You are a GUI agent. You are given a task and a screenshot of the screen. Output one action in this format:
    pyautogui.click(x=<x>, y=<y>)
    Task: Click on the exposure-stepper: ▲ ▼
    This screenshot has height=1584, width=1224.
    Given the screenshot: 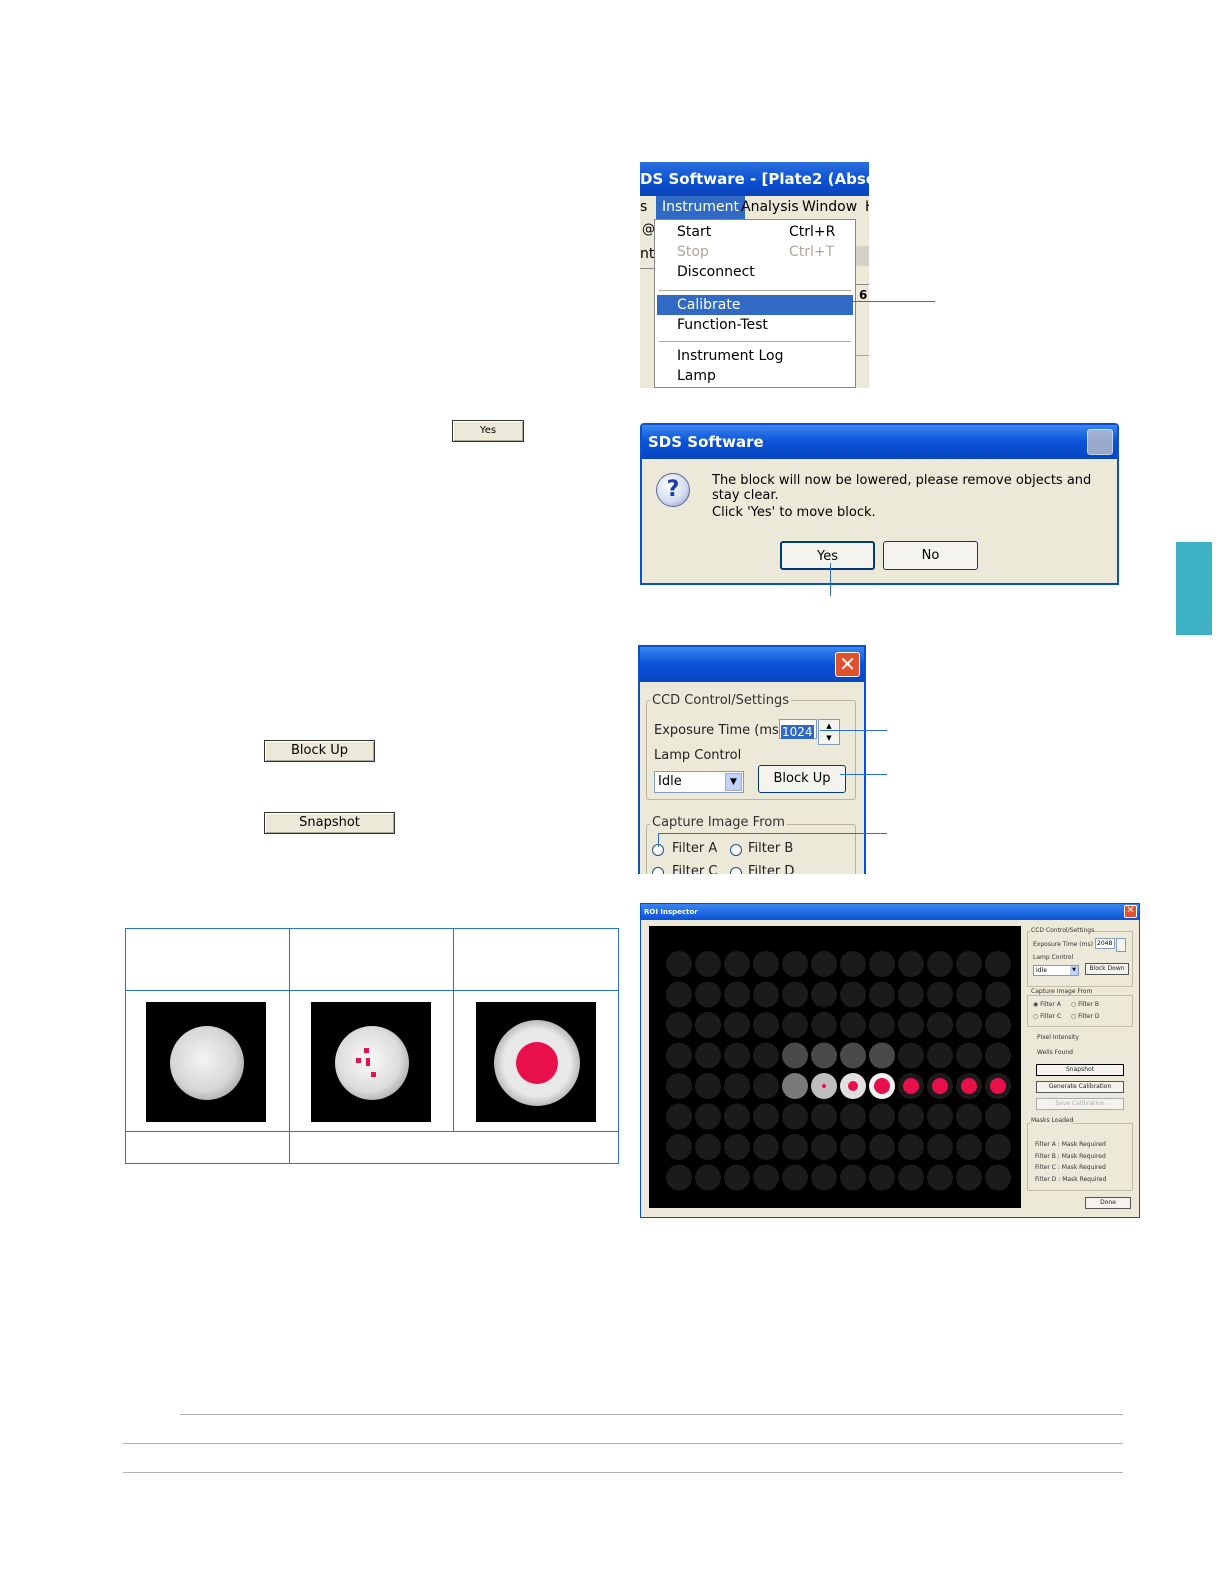 What is the action you would take?
    pyautogui.click(x=829, y=732)
    